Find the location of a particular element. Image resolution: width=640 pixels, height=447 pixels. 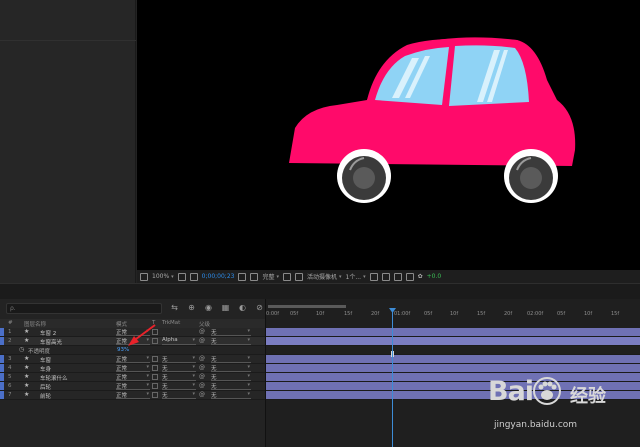

property-value: 93% is located at coordinates (123, 350).